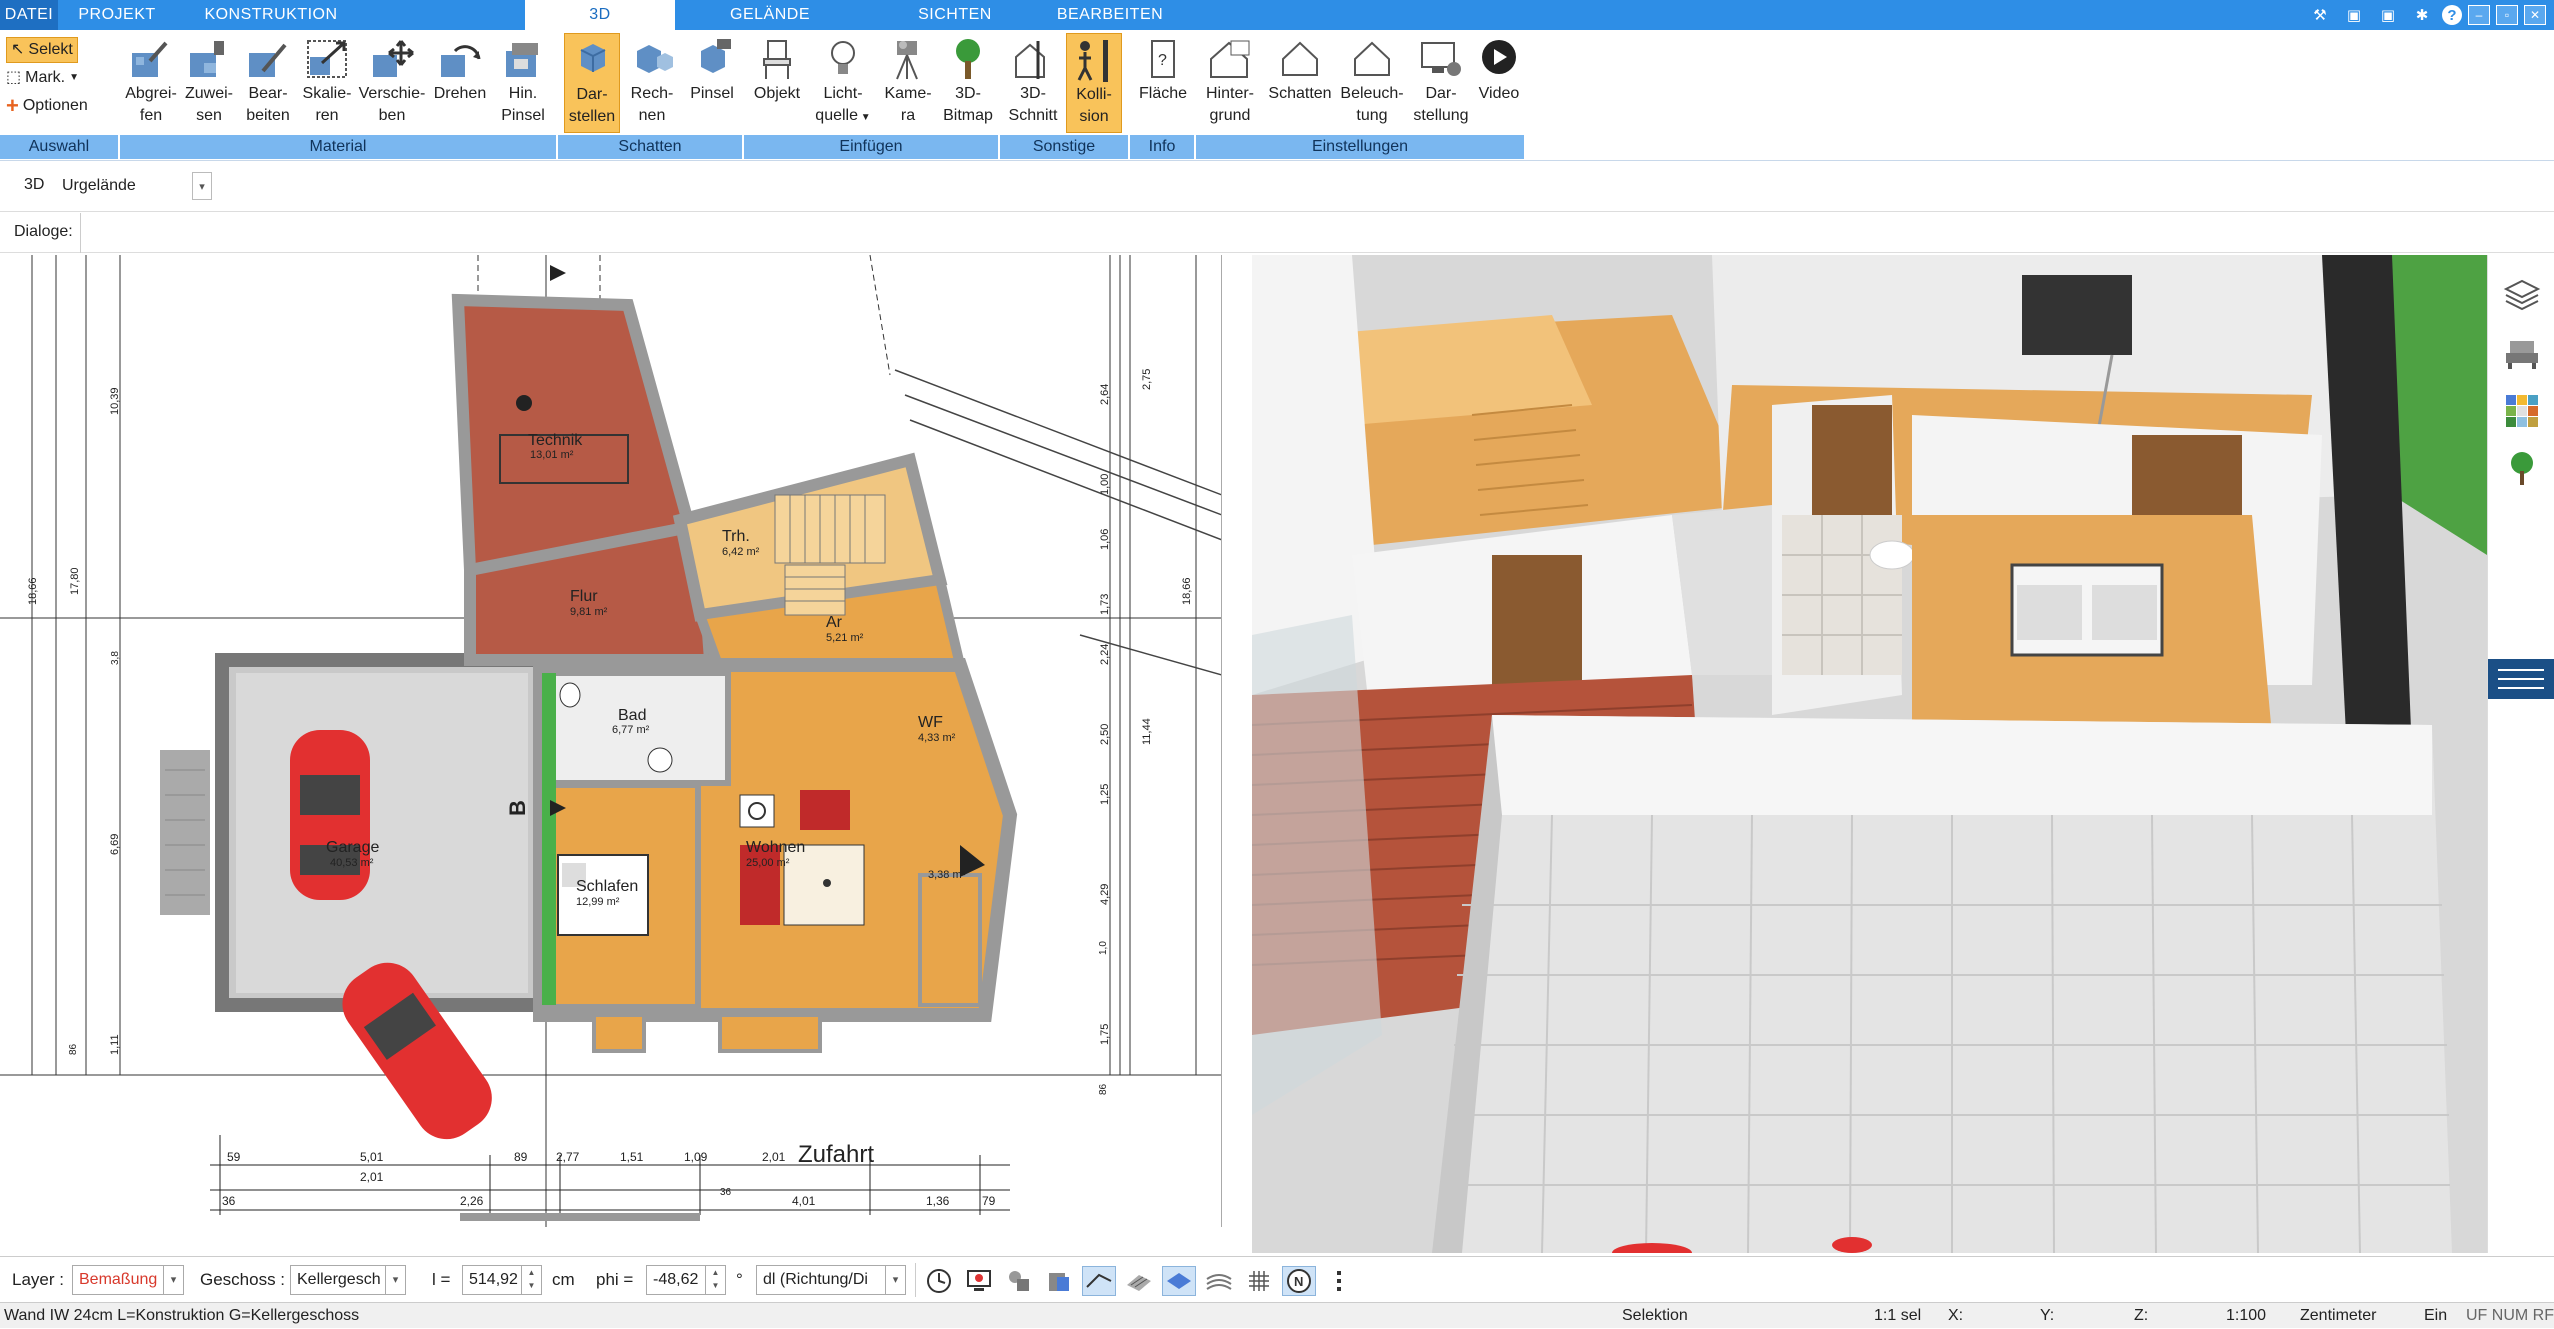 This screenshot has height=1329, width=2554. Describe the element at coordinates (939, 1281) in the screenshot. I see `clock-icon` at that location.